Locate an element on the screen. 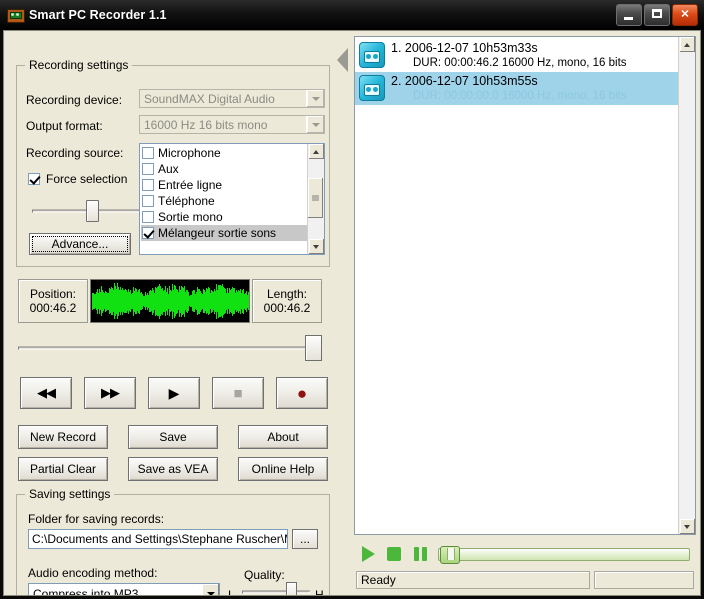  list-item: Mélangeur sortie sons is located at coordinates (224, 233).